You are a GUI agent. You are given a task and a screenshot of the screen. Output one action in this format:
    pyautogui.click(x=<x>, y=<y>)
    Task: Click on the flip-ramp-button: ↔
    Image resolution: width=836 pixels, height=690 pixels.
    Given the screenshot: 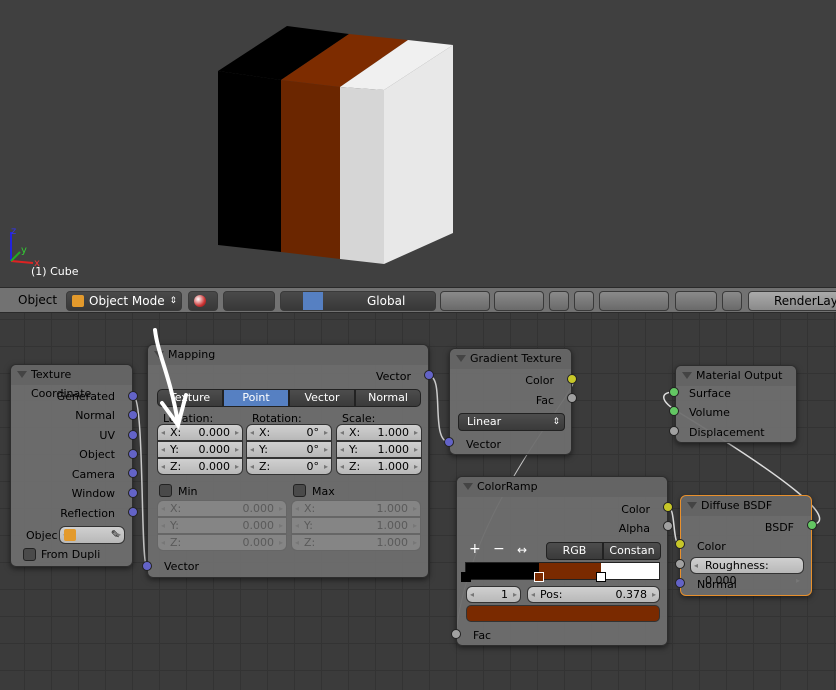 What is the action you would take?
    pyautogui.click(x=522, y=550)
    